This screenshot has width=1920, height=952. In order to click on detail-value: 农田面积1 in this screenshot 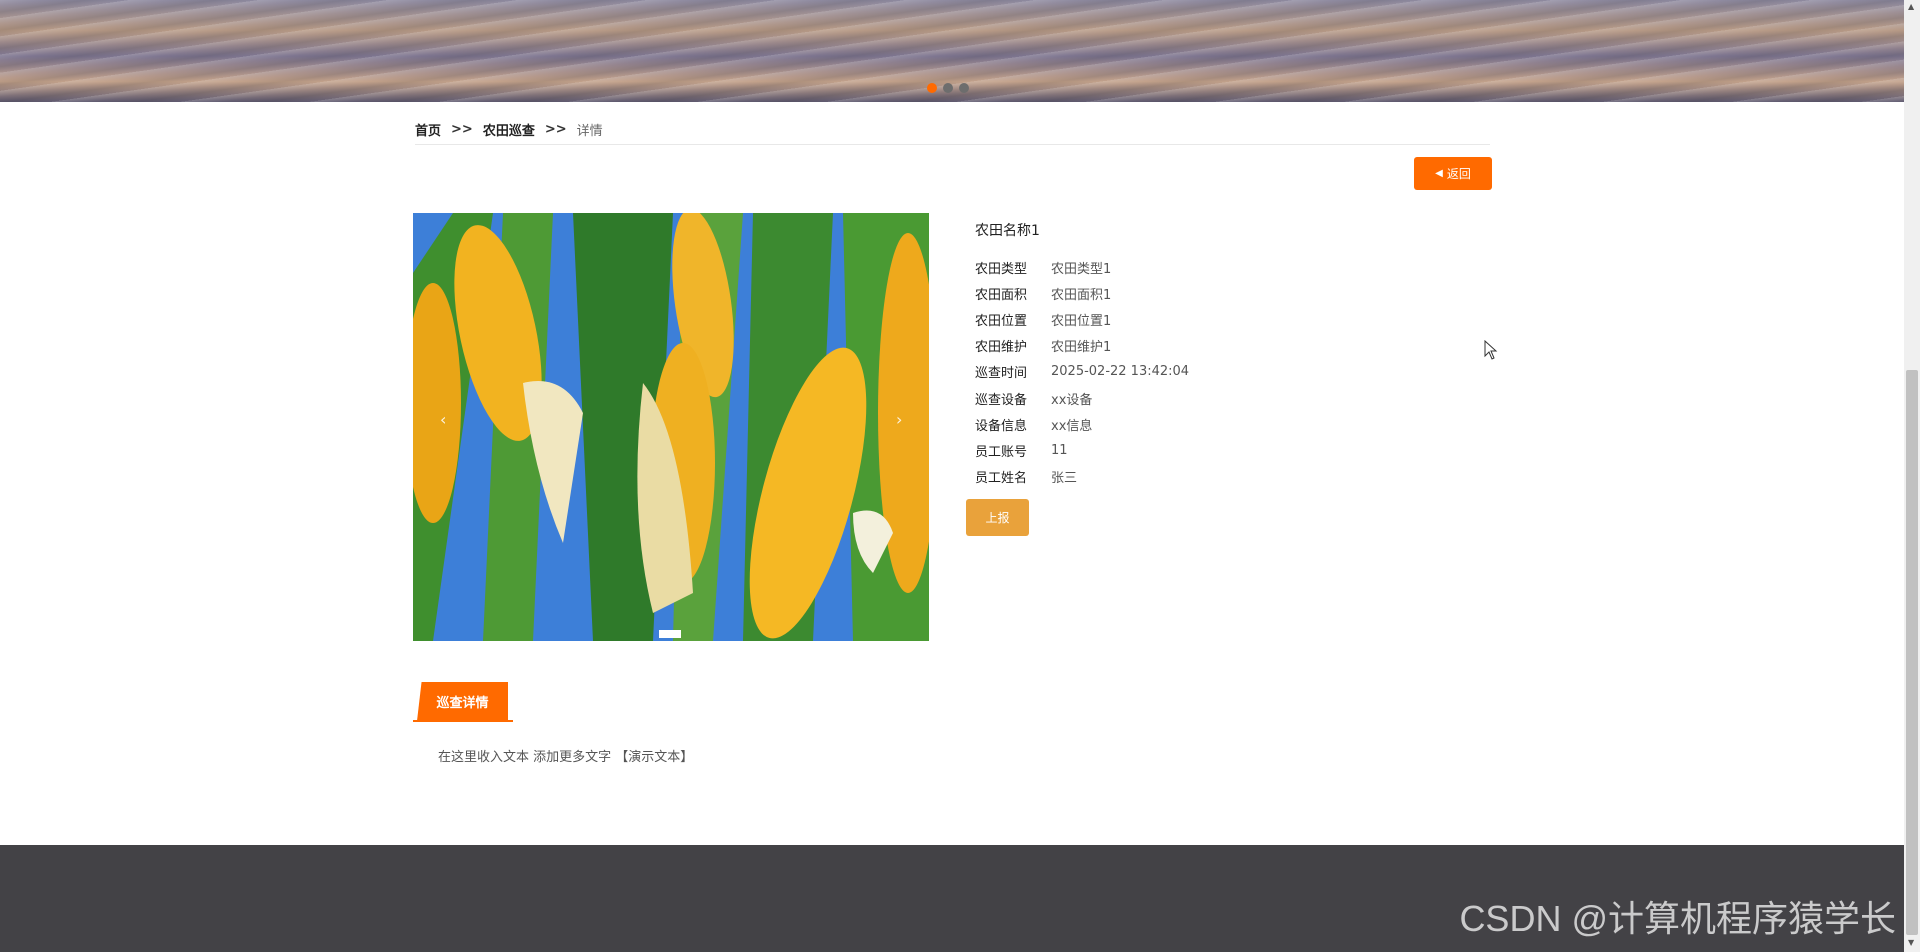, I will do `click(1081, 295)`.